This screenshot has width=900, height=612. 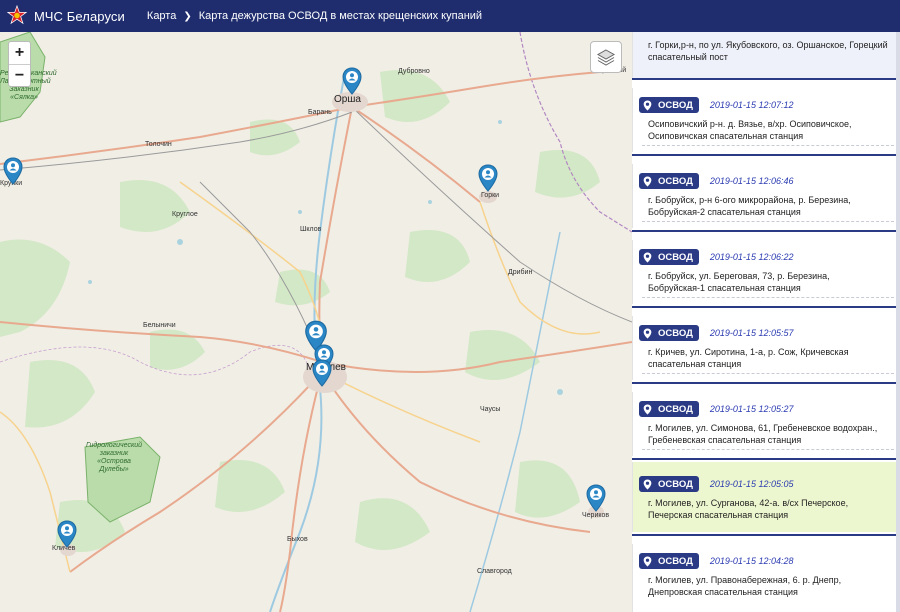 I want to click on map-label-tolochin: Толочин, so click(x=158, y=144).